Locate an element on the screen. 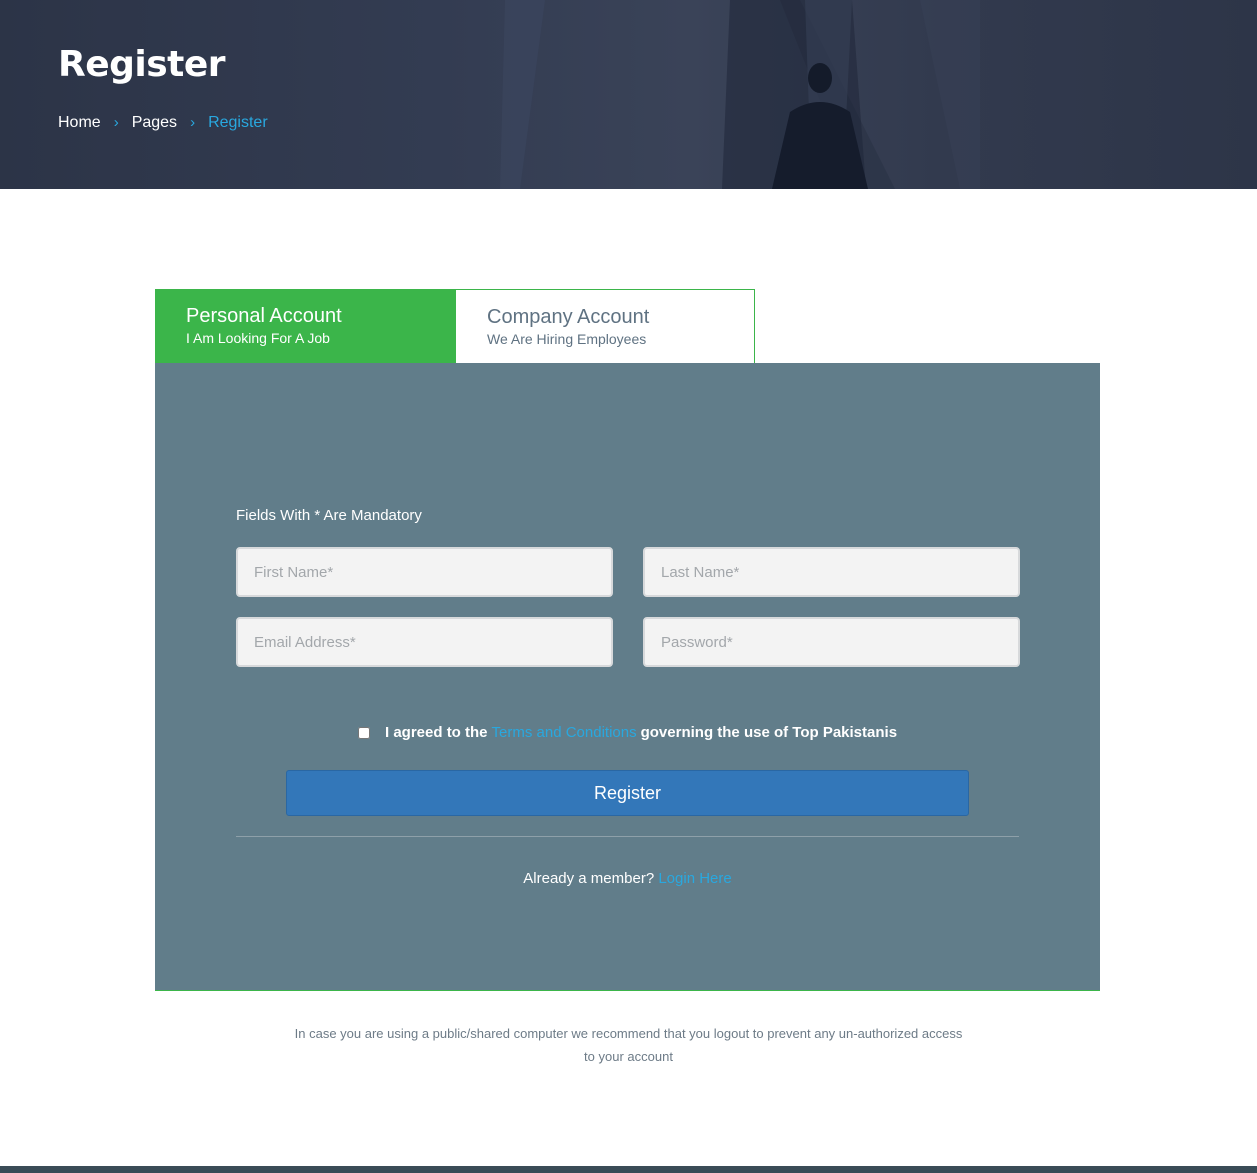  tab-company-account: Company Account We Are Hiring Employees is located at coordinates (605, 326).